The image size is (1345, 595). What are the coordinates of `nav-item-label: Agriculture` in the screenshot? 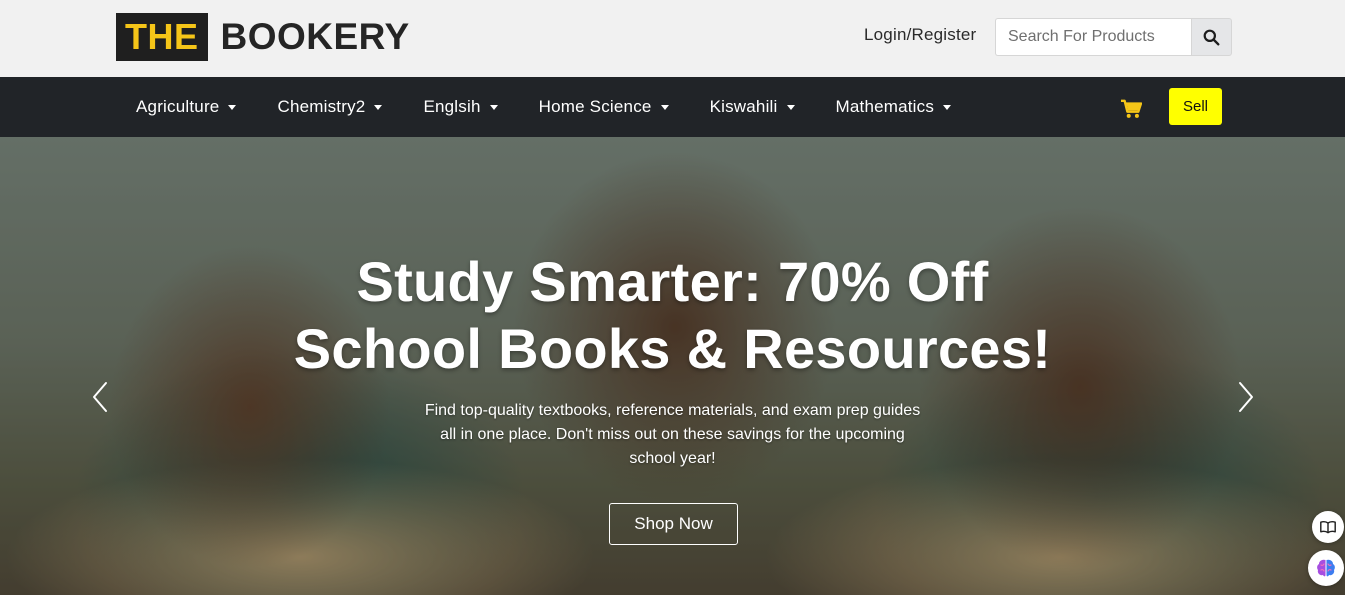 It's located at (178, 106).